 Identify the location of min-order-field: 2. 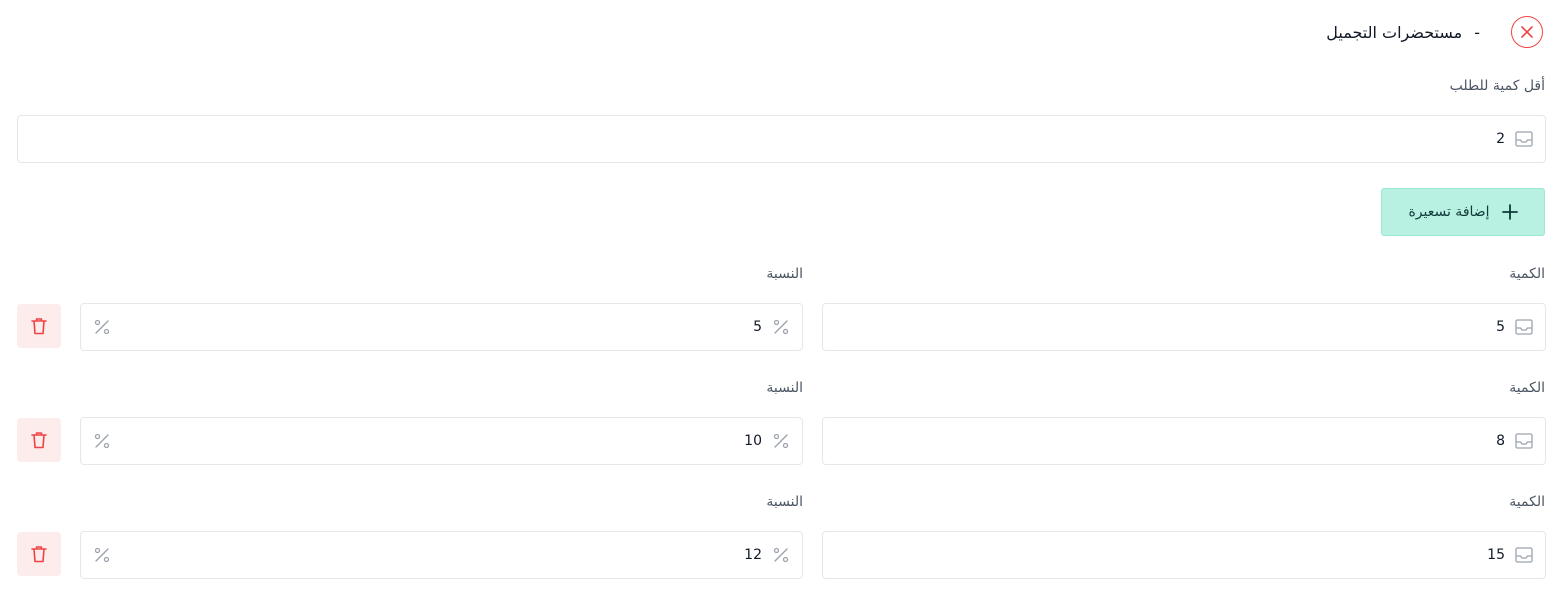
(781, 139).